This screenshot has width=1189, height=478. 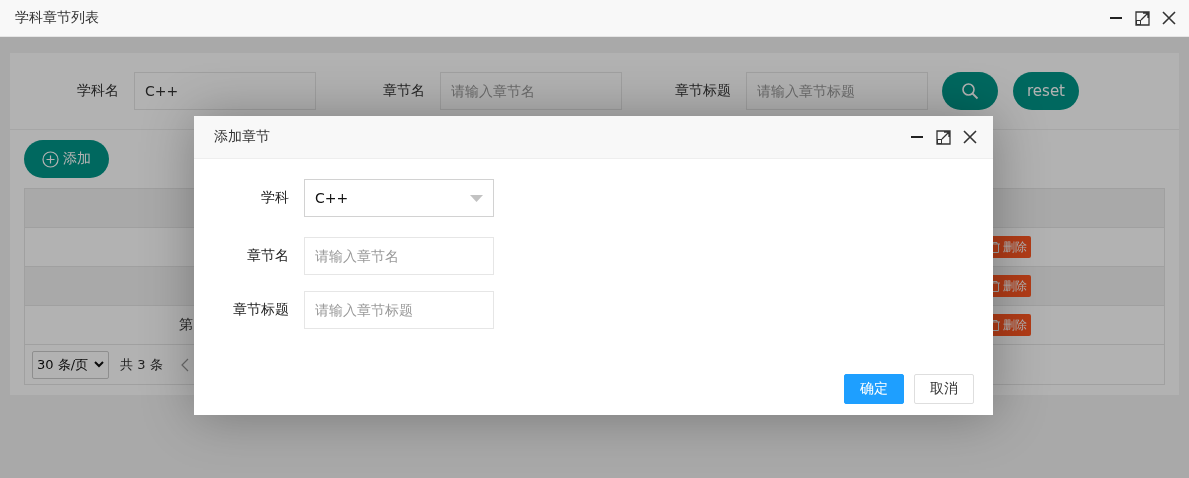 What do you see at coordinates (141, 364) in the screenshot?
I see `total-count: 共 3 条` at bounding box center [141, 364].